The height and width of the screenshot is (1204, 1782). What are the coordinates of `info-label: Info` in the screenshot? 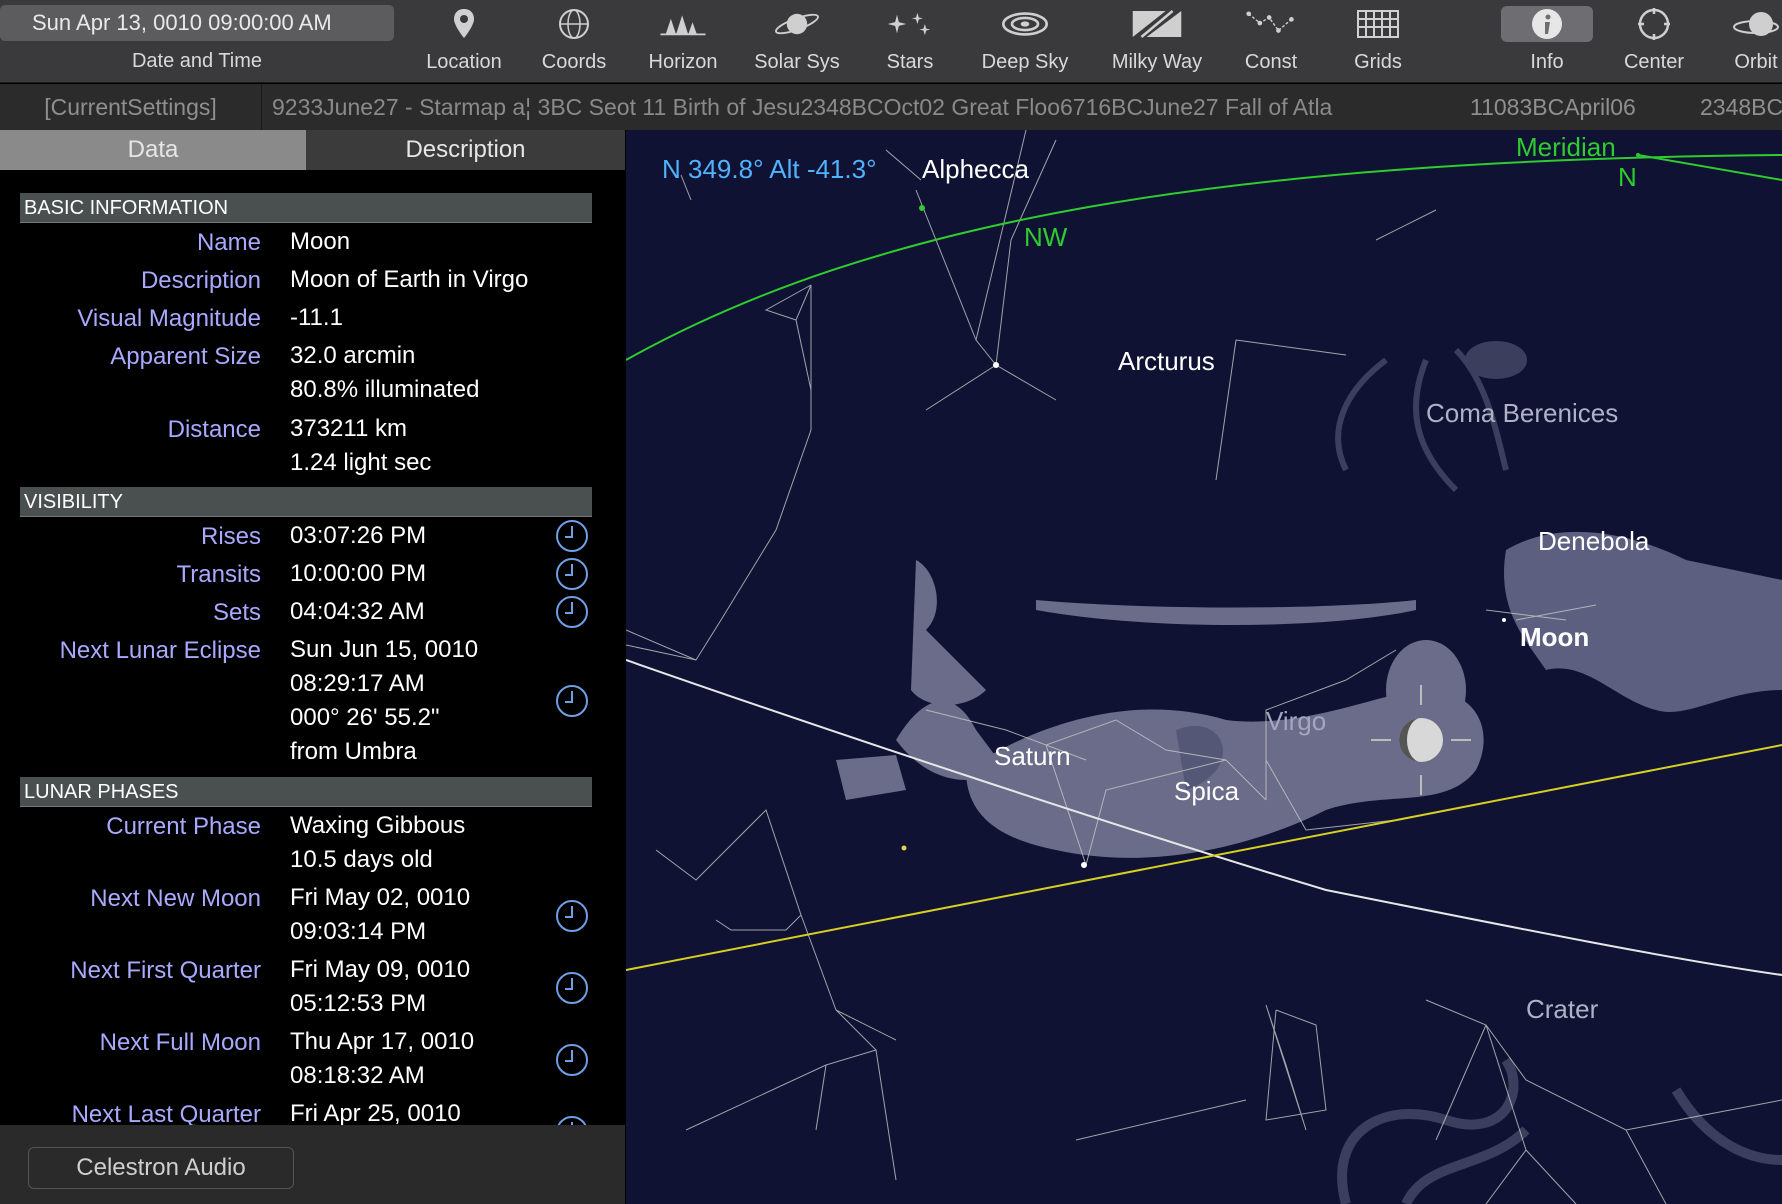 It's located at (1547, 62).